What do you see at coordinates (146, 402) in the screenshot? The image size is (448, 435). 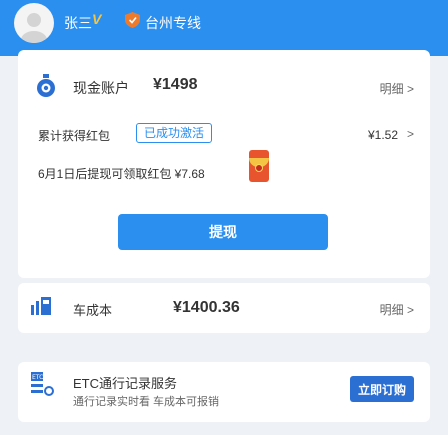 I see `etc-subtitle: 通行记录实时看 车成本可报销` at bounding box center [146, 402].